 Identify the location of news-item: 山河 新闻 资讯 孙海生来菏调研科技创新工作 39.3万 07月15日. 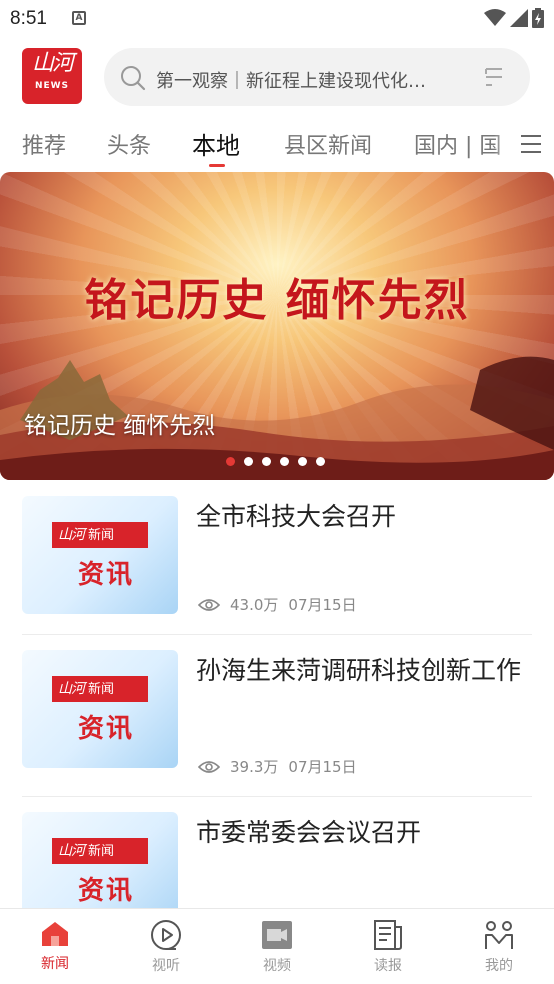
(277, 715).